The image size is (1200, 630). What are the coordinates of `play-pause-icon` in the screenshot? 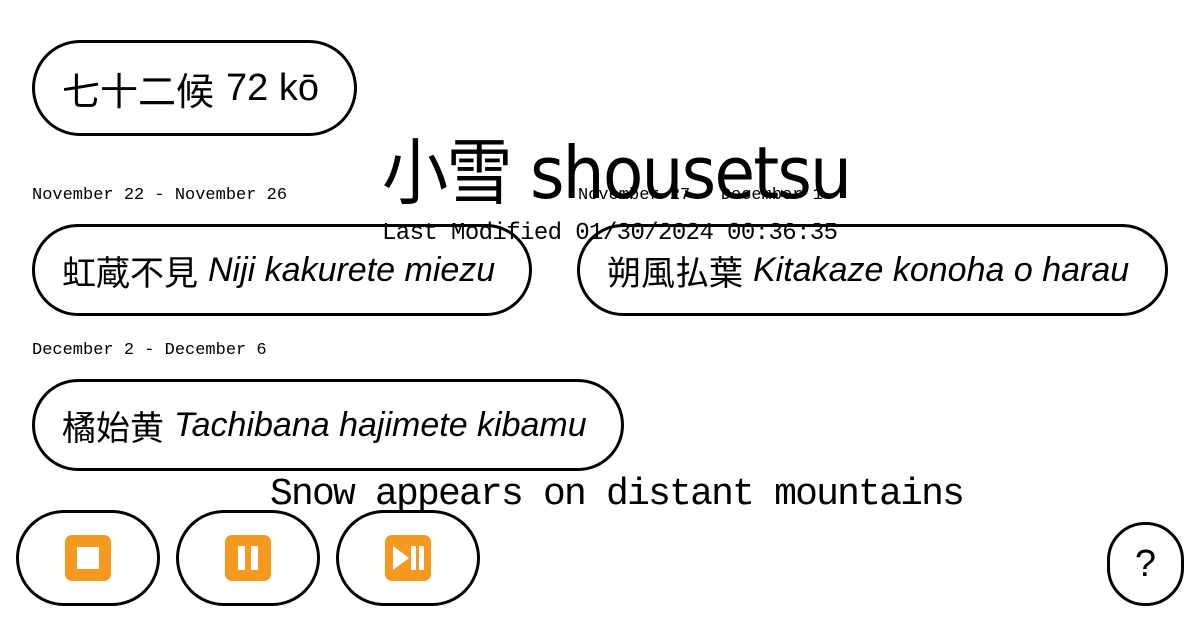 It's located at (408, 558).